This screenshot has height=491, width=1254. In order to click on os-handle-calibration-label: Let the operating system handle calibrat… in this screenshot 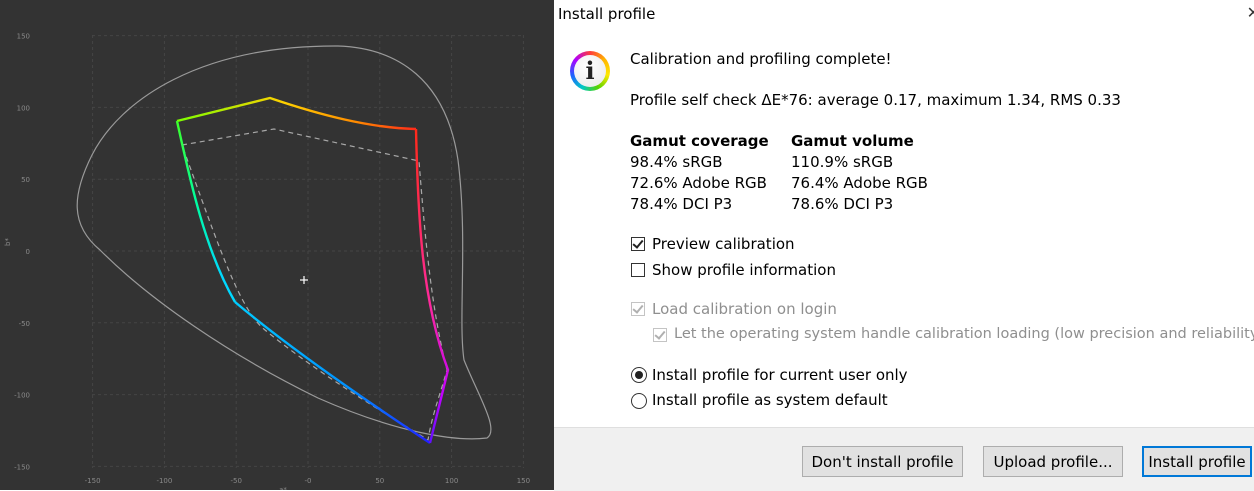, I will do `click(964, 334)`.